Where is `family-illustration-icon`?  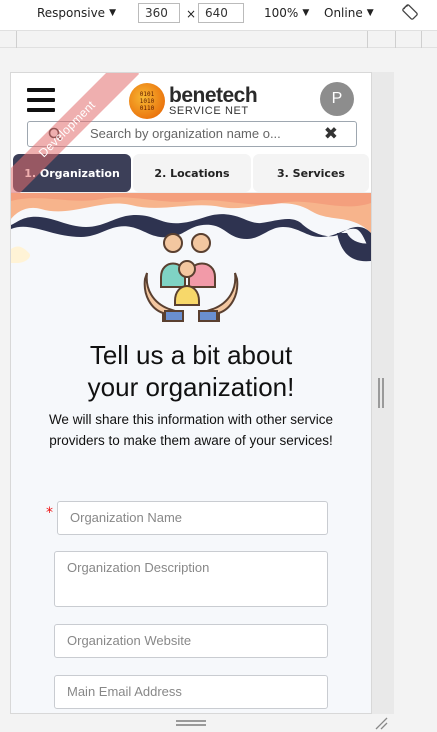 family-illustration-icon is located at coordinates (191, 277).